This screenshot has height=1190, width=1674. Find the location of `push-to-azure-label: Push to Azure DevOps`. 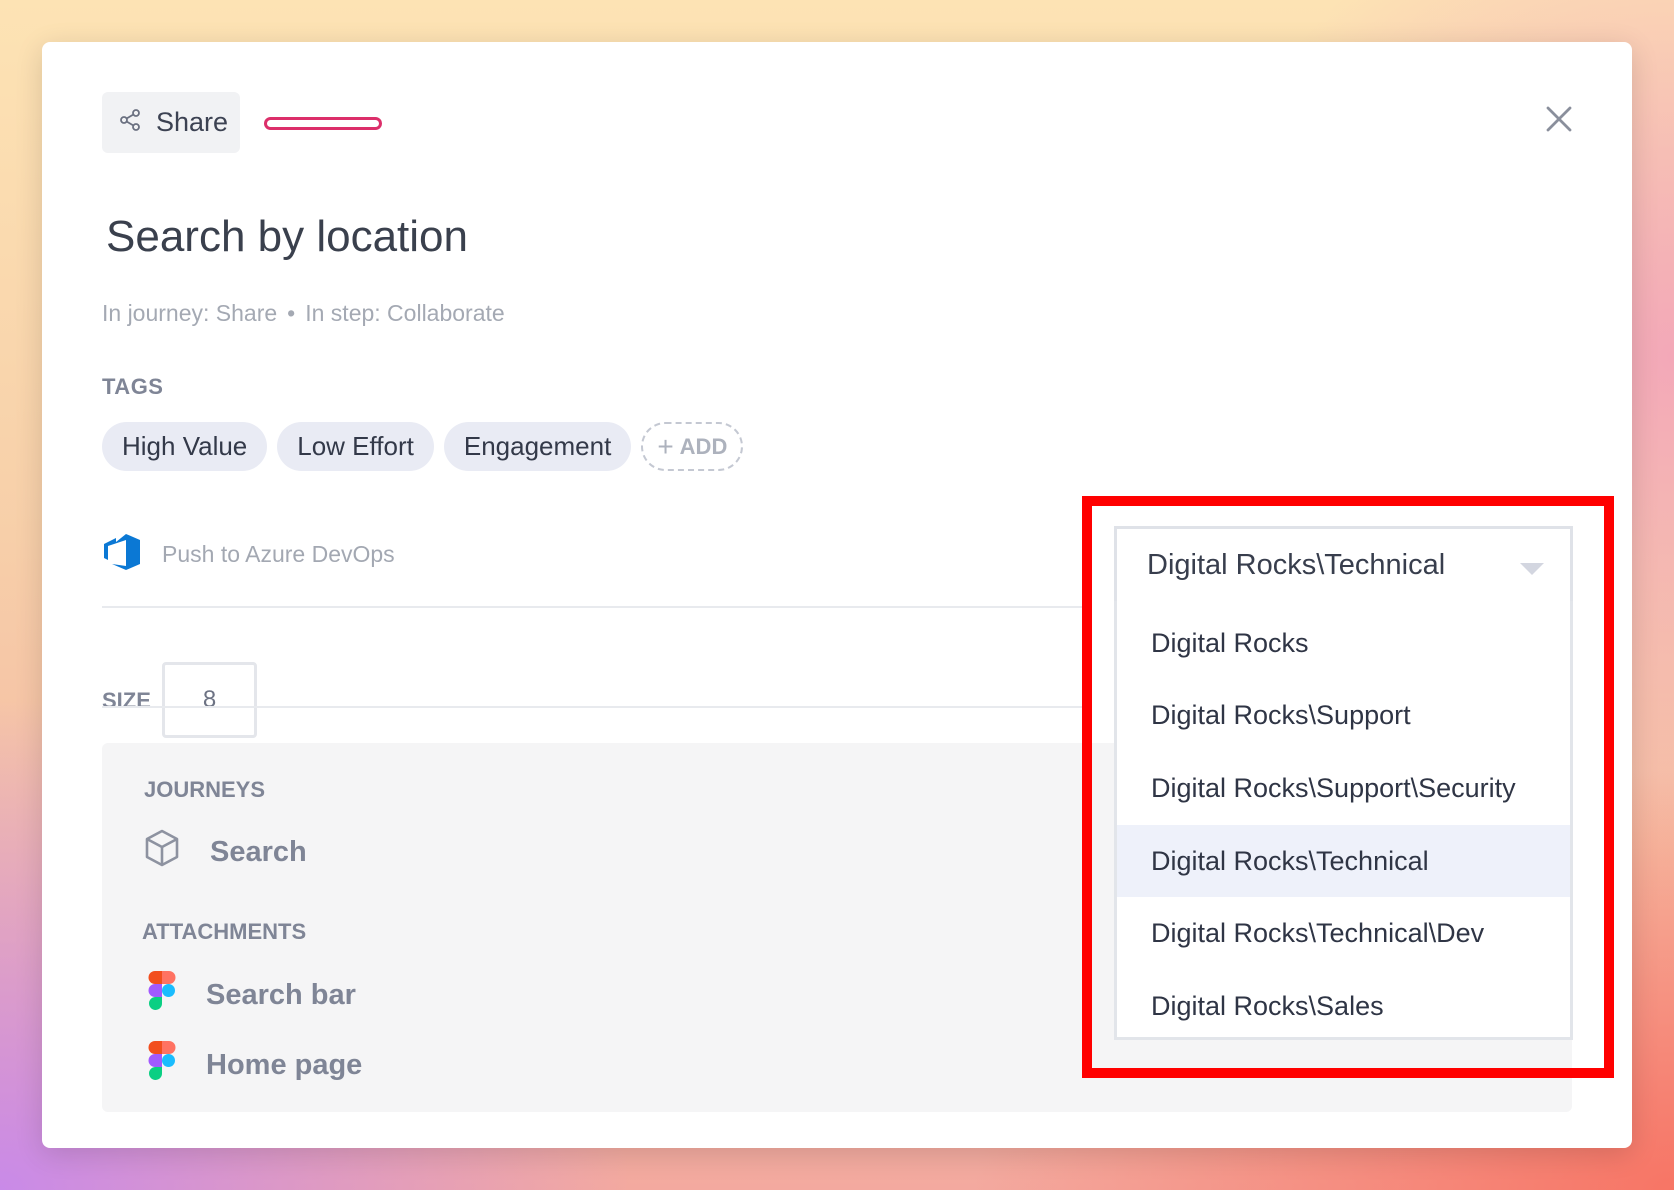

push-to-azure-label: Push to Azure DevOps is located at coordinates (278, 554).